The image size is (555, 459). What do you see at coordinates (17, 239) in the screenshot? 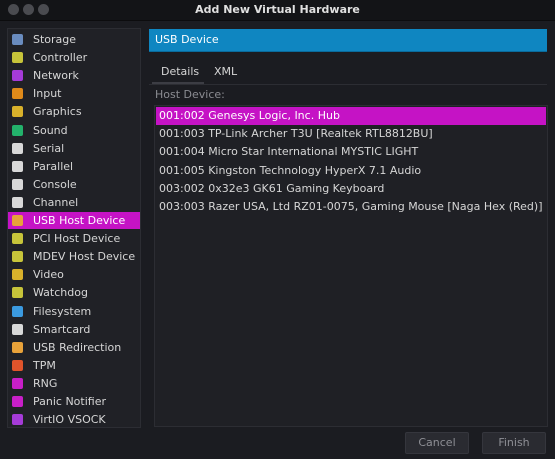
I see `pci-host-icon` at bounding box center [17, 239].